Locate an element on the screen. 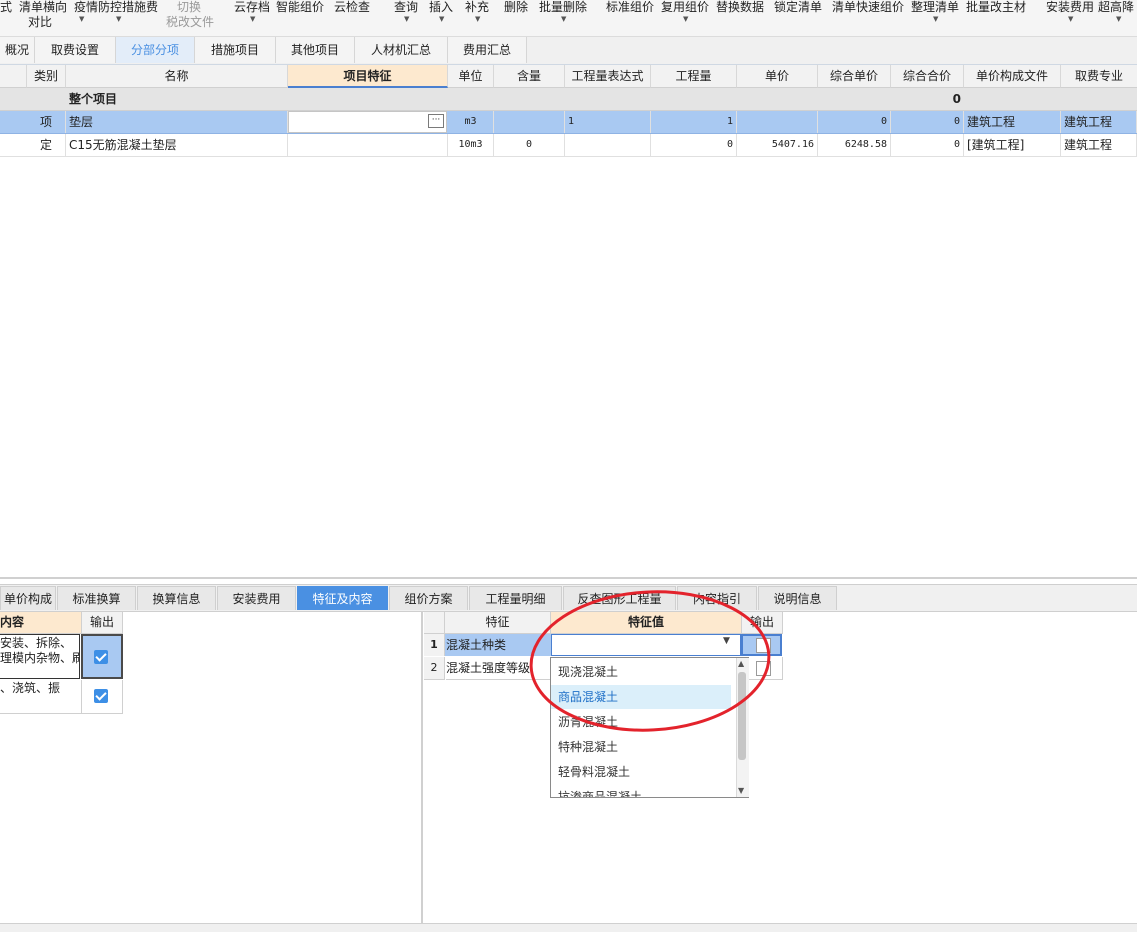  grid-header-qty-expr: 工程量表达式 is located at coordinates (608, 76).